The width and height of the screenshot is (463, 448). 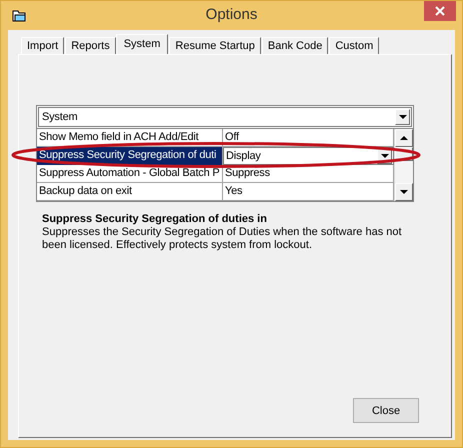 What do you see at coordinates (42, 45) in the screenshot?
I see `tab: Import` at bounding box center [42, 45].